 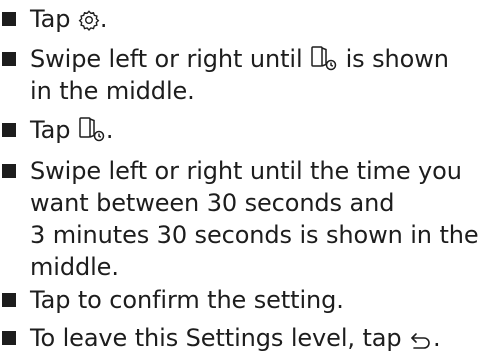 What do you see at coordinates (109, 130) in the screenshot?
I see `step-3-text-part-2: .` at bounding box center [109, 130].